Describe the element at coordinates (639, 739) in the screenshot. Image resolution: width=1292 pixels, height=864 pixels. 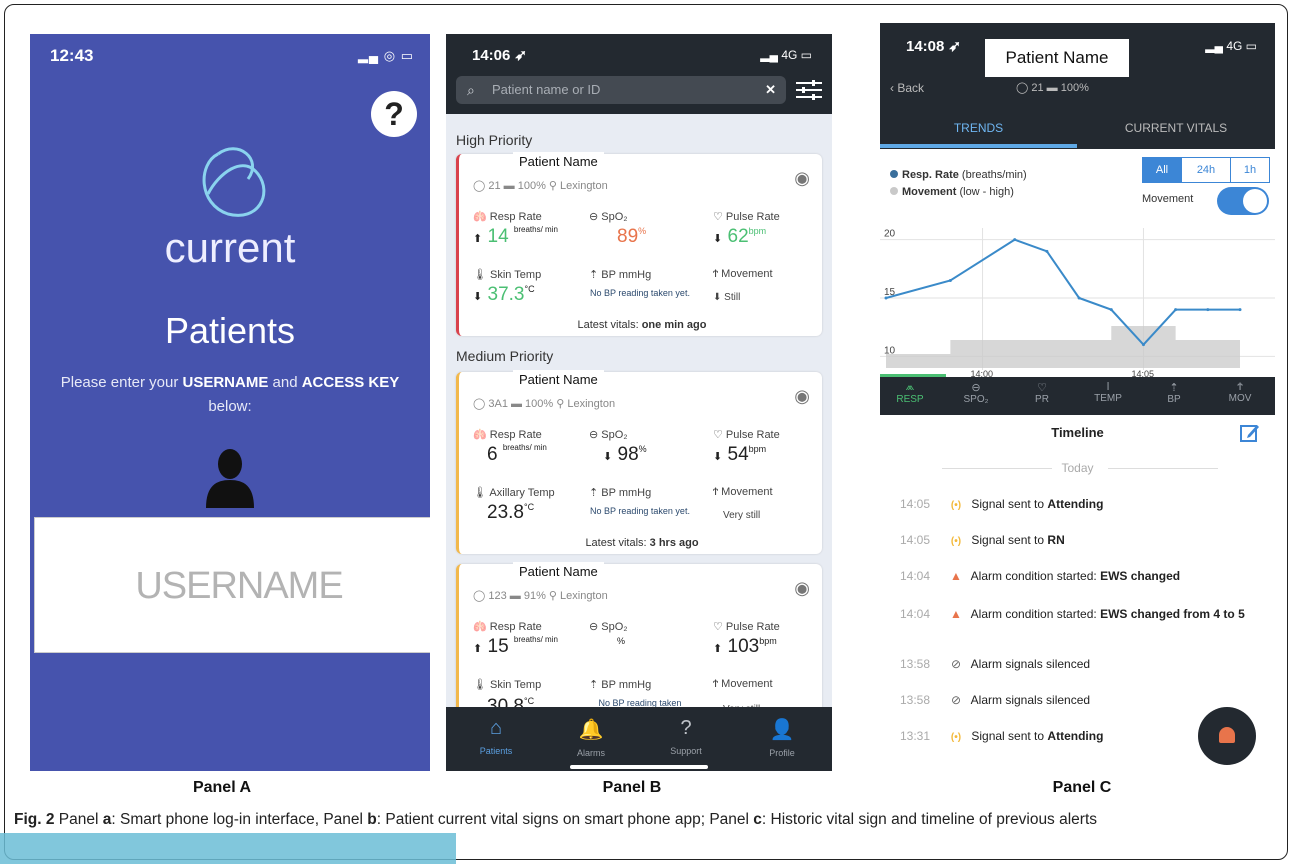
I see `bottom-tab-bar: ⌂ Patients 🔔 Alarms ? Support 👤 Profile` at that location.